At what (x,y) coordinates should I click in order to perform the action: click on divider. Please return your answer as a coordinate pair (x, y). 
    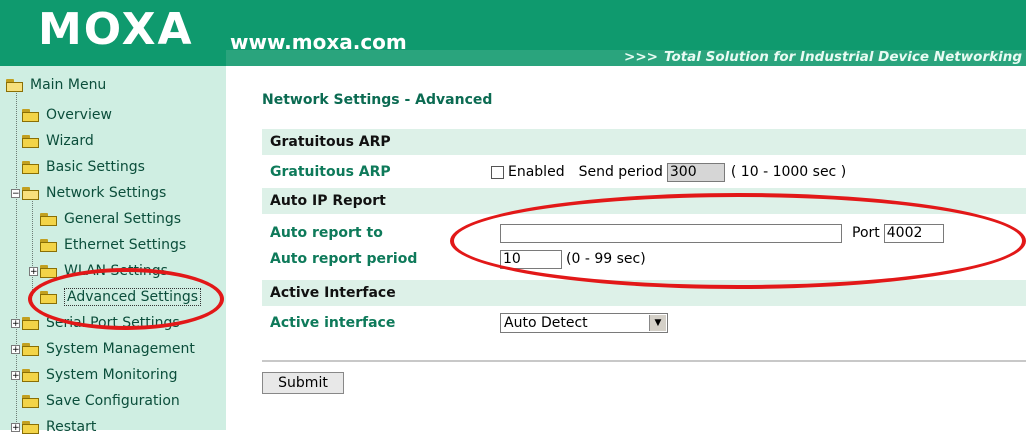
    Looking at the image, I should click on (644, 361).